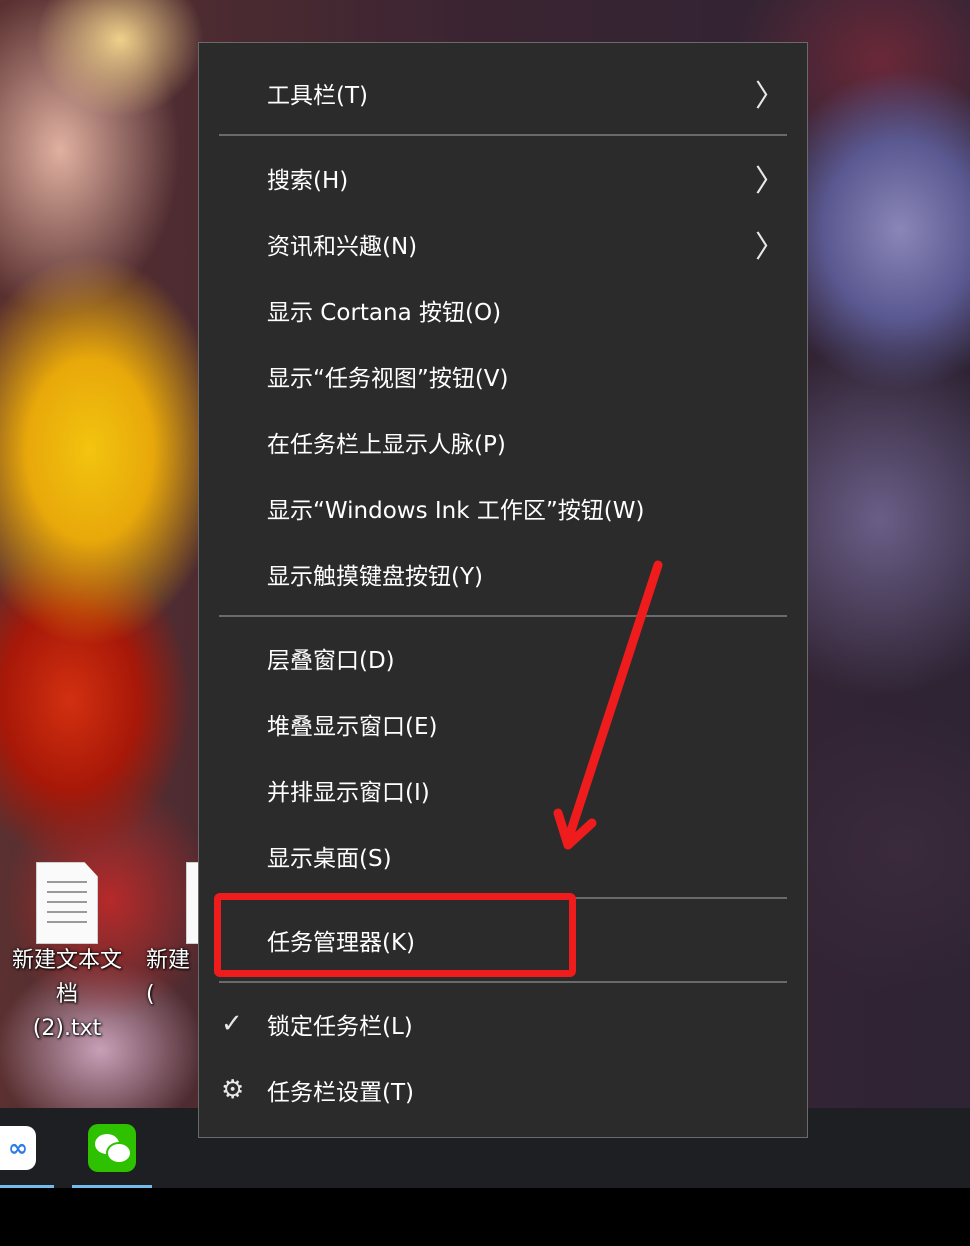 The width and height of the screenshot is (970, 1246). What do you see at coordinates (66, 994) in the screenshot?
I see `desktop-file-label: 新建文本文档 (2).txt` at bounding box center [66, 994].